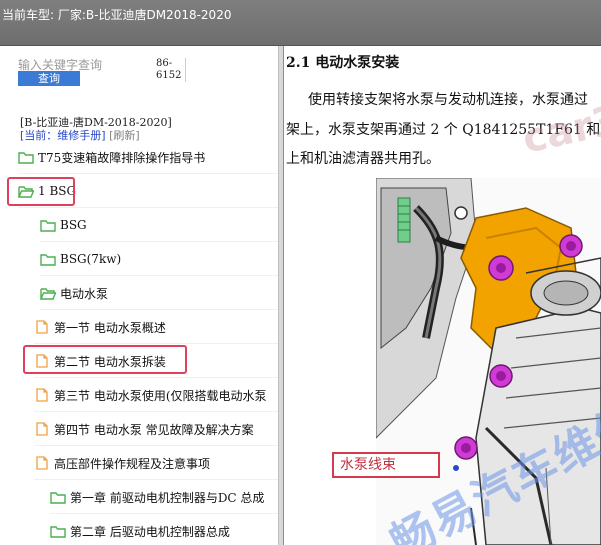  What do you see at coordinates (150, 531) in the screenshot?
I see `tree-item-label: 第二章 后驱动电机控制器总成` at bounding box center [150, 531].